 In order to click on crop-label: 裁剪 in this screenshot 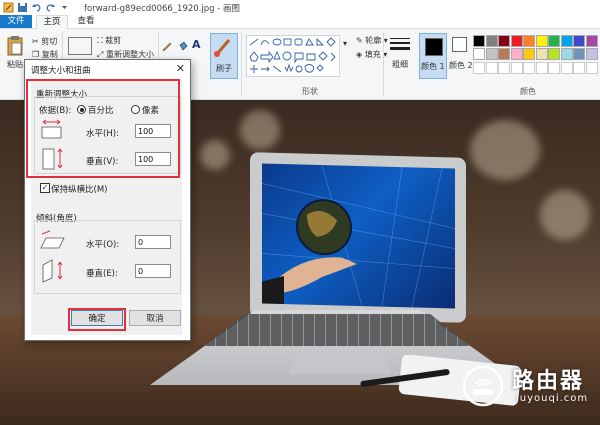, I will do `click(113, 40)`.